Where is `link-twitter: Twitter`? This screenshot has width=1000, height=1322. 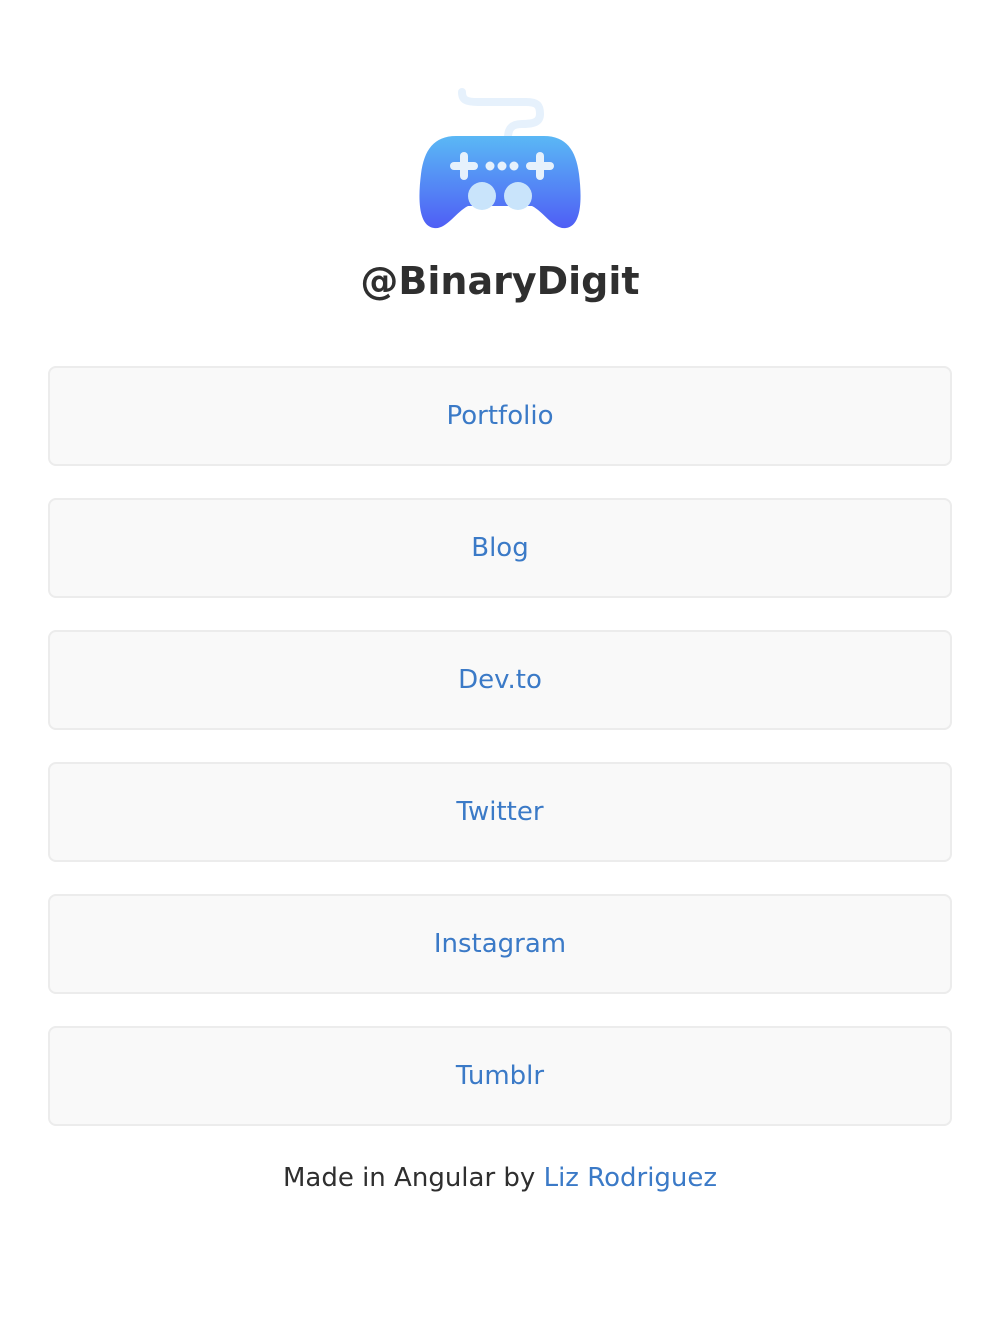 link-twitter: Twitter is located at coordinates (500, 812).